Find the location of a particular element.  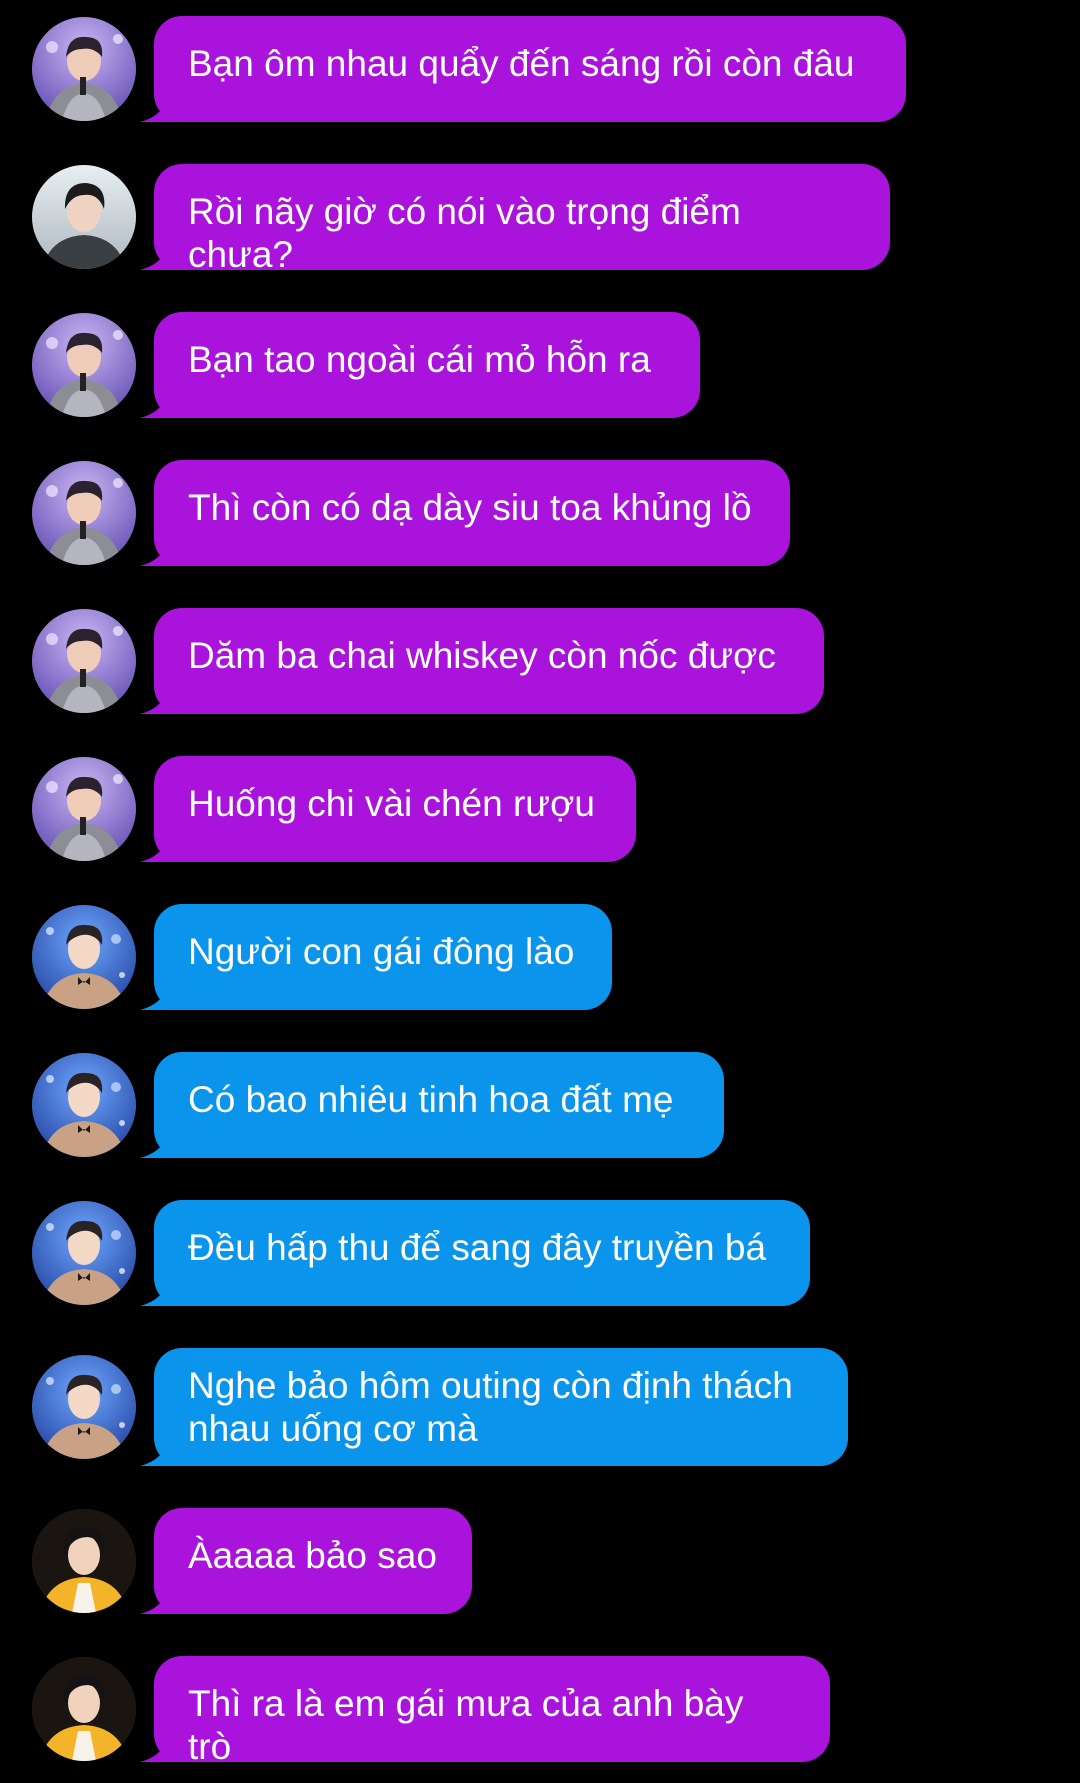

message-row: Có bao nhiêu tinh hoa đất mẹ is located at coordinates (540, 1105).